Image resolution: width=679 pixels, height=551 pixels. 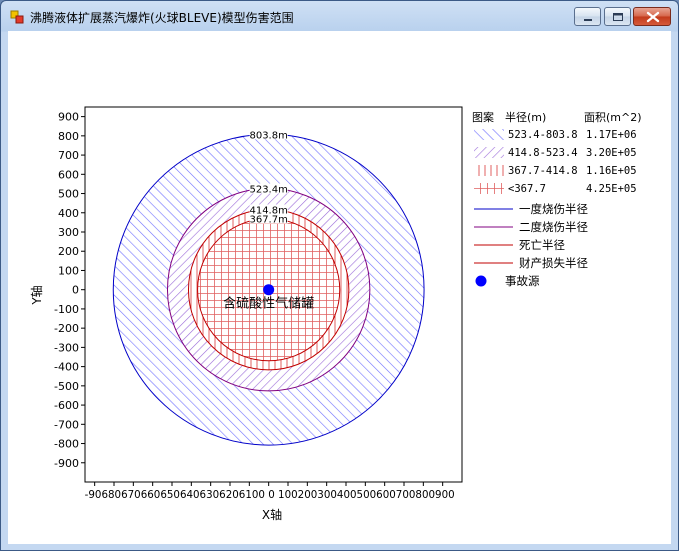 I want to click on legend-line-label-4: 财产损失半径, so click(x=553, y=263).